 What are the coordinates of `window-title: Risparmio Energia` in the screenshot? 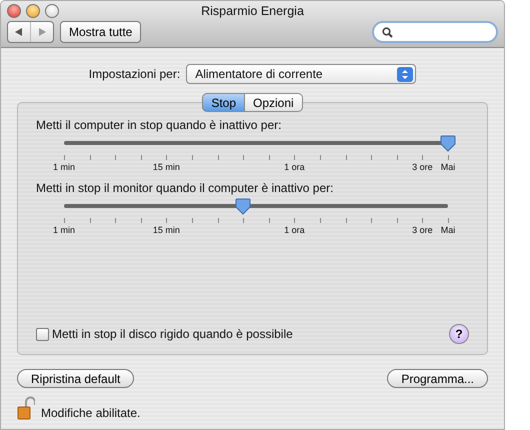 It's located at (252, 11).